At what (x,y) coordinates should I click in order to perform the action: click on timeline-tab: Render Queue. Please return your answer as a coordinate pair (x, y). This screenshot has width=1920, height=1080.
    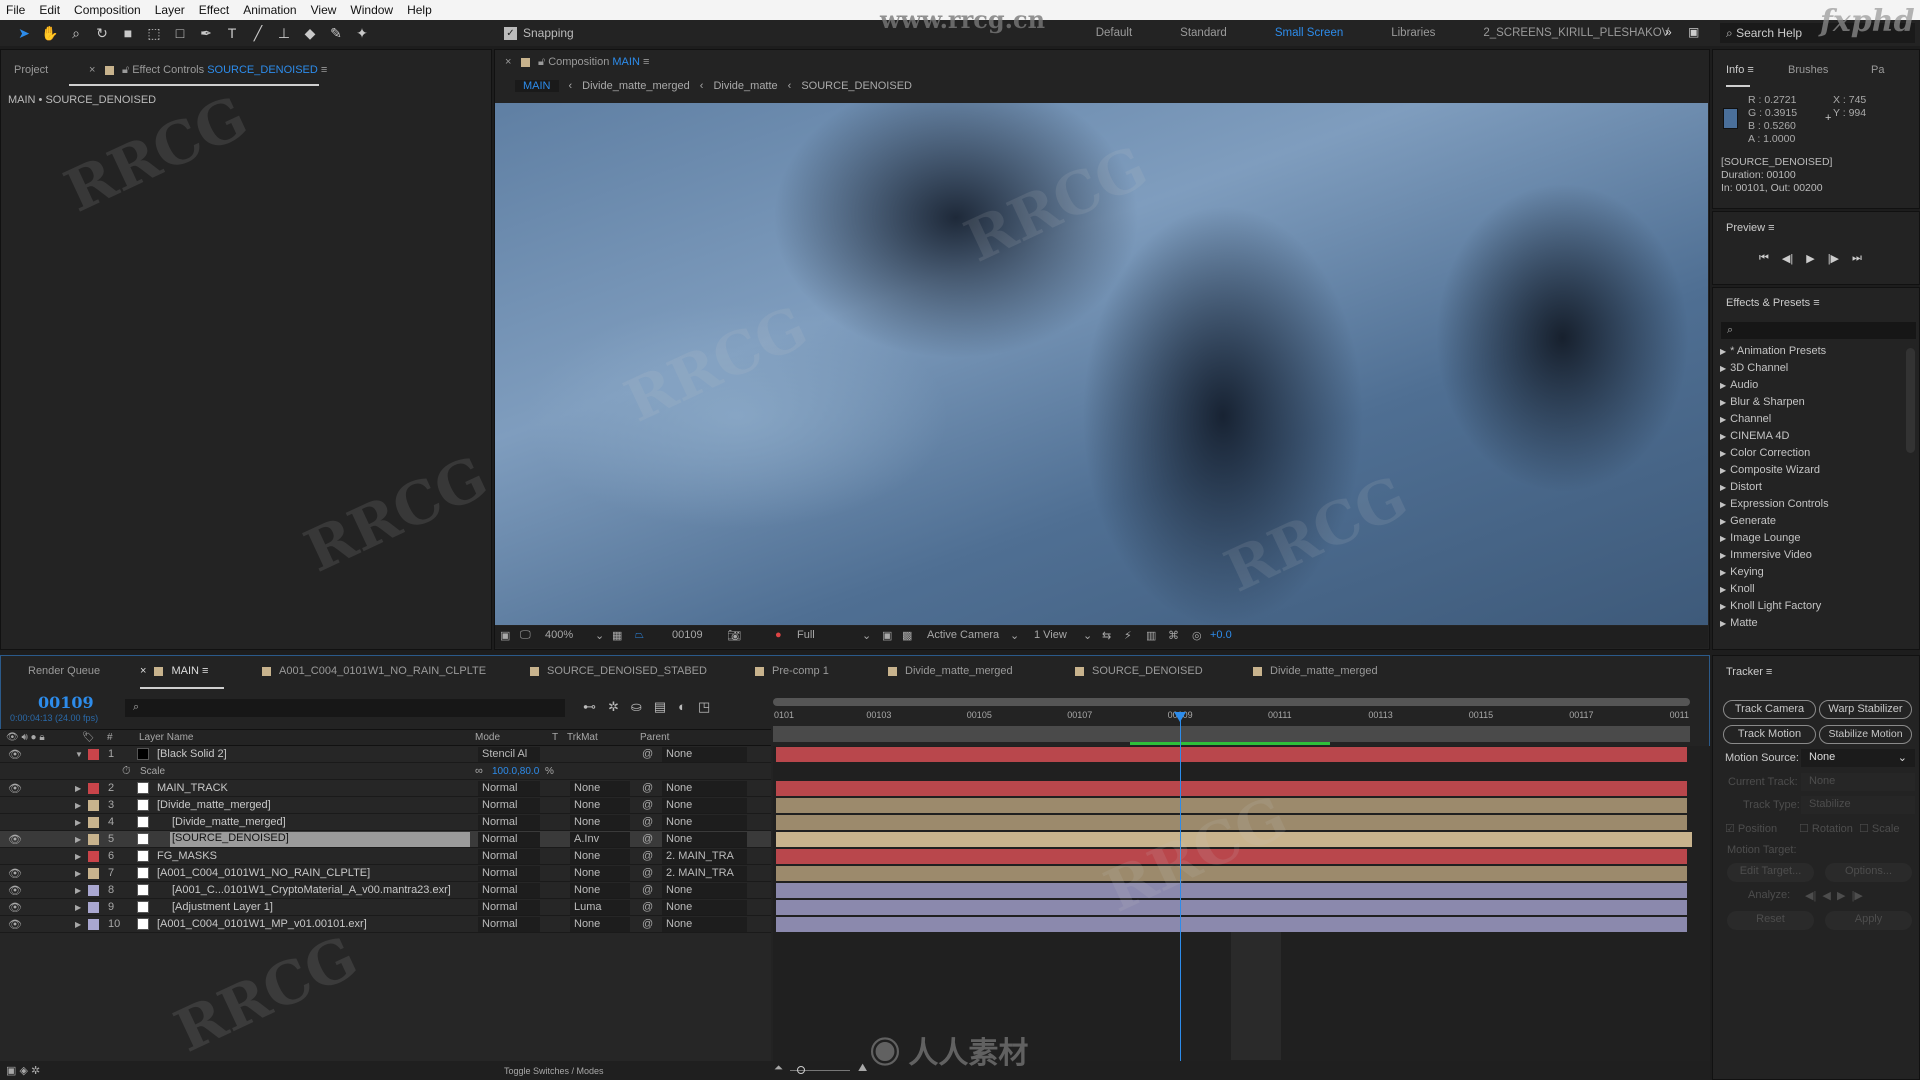
    Looking at the image, I should click on (64, 671).